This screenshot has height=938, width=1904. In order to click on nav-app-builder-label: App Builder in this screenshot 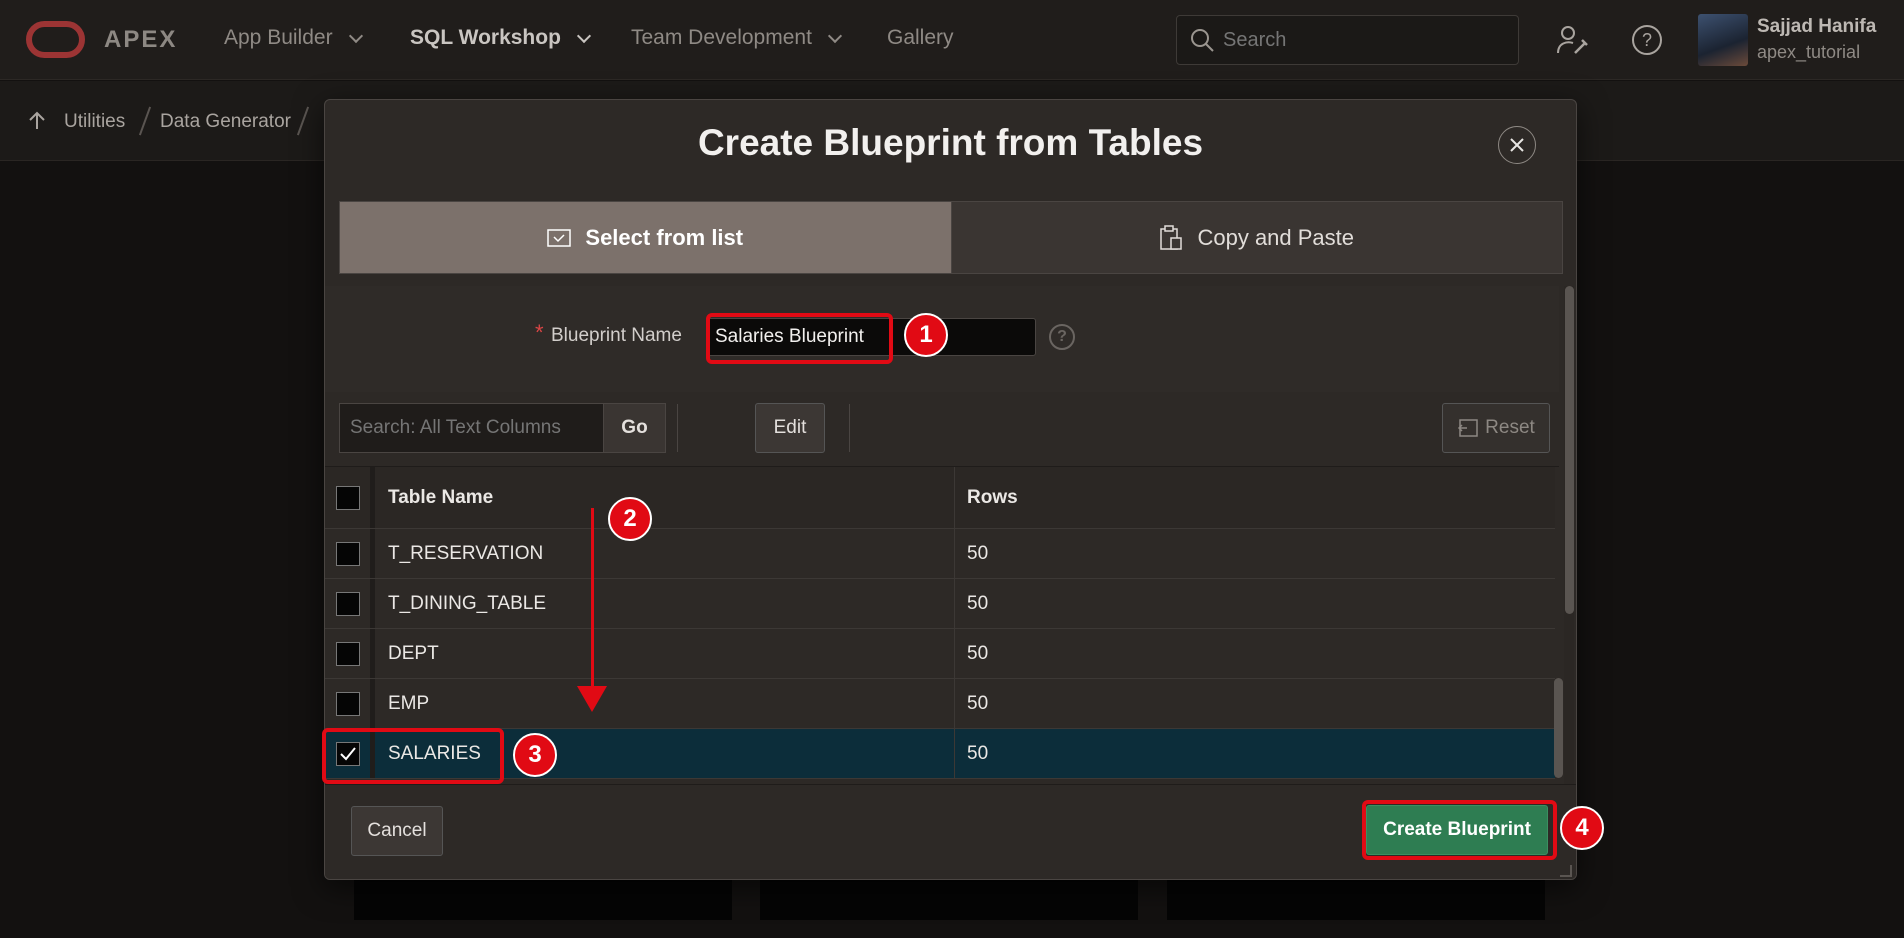, I will do `click(278, 37)`.